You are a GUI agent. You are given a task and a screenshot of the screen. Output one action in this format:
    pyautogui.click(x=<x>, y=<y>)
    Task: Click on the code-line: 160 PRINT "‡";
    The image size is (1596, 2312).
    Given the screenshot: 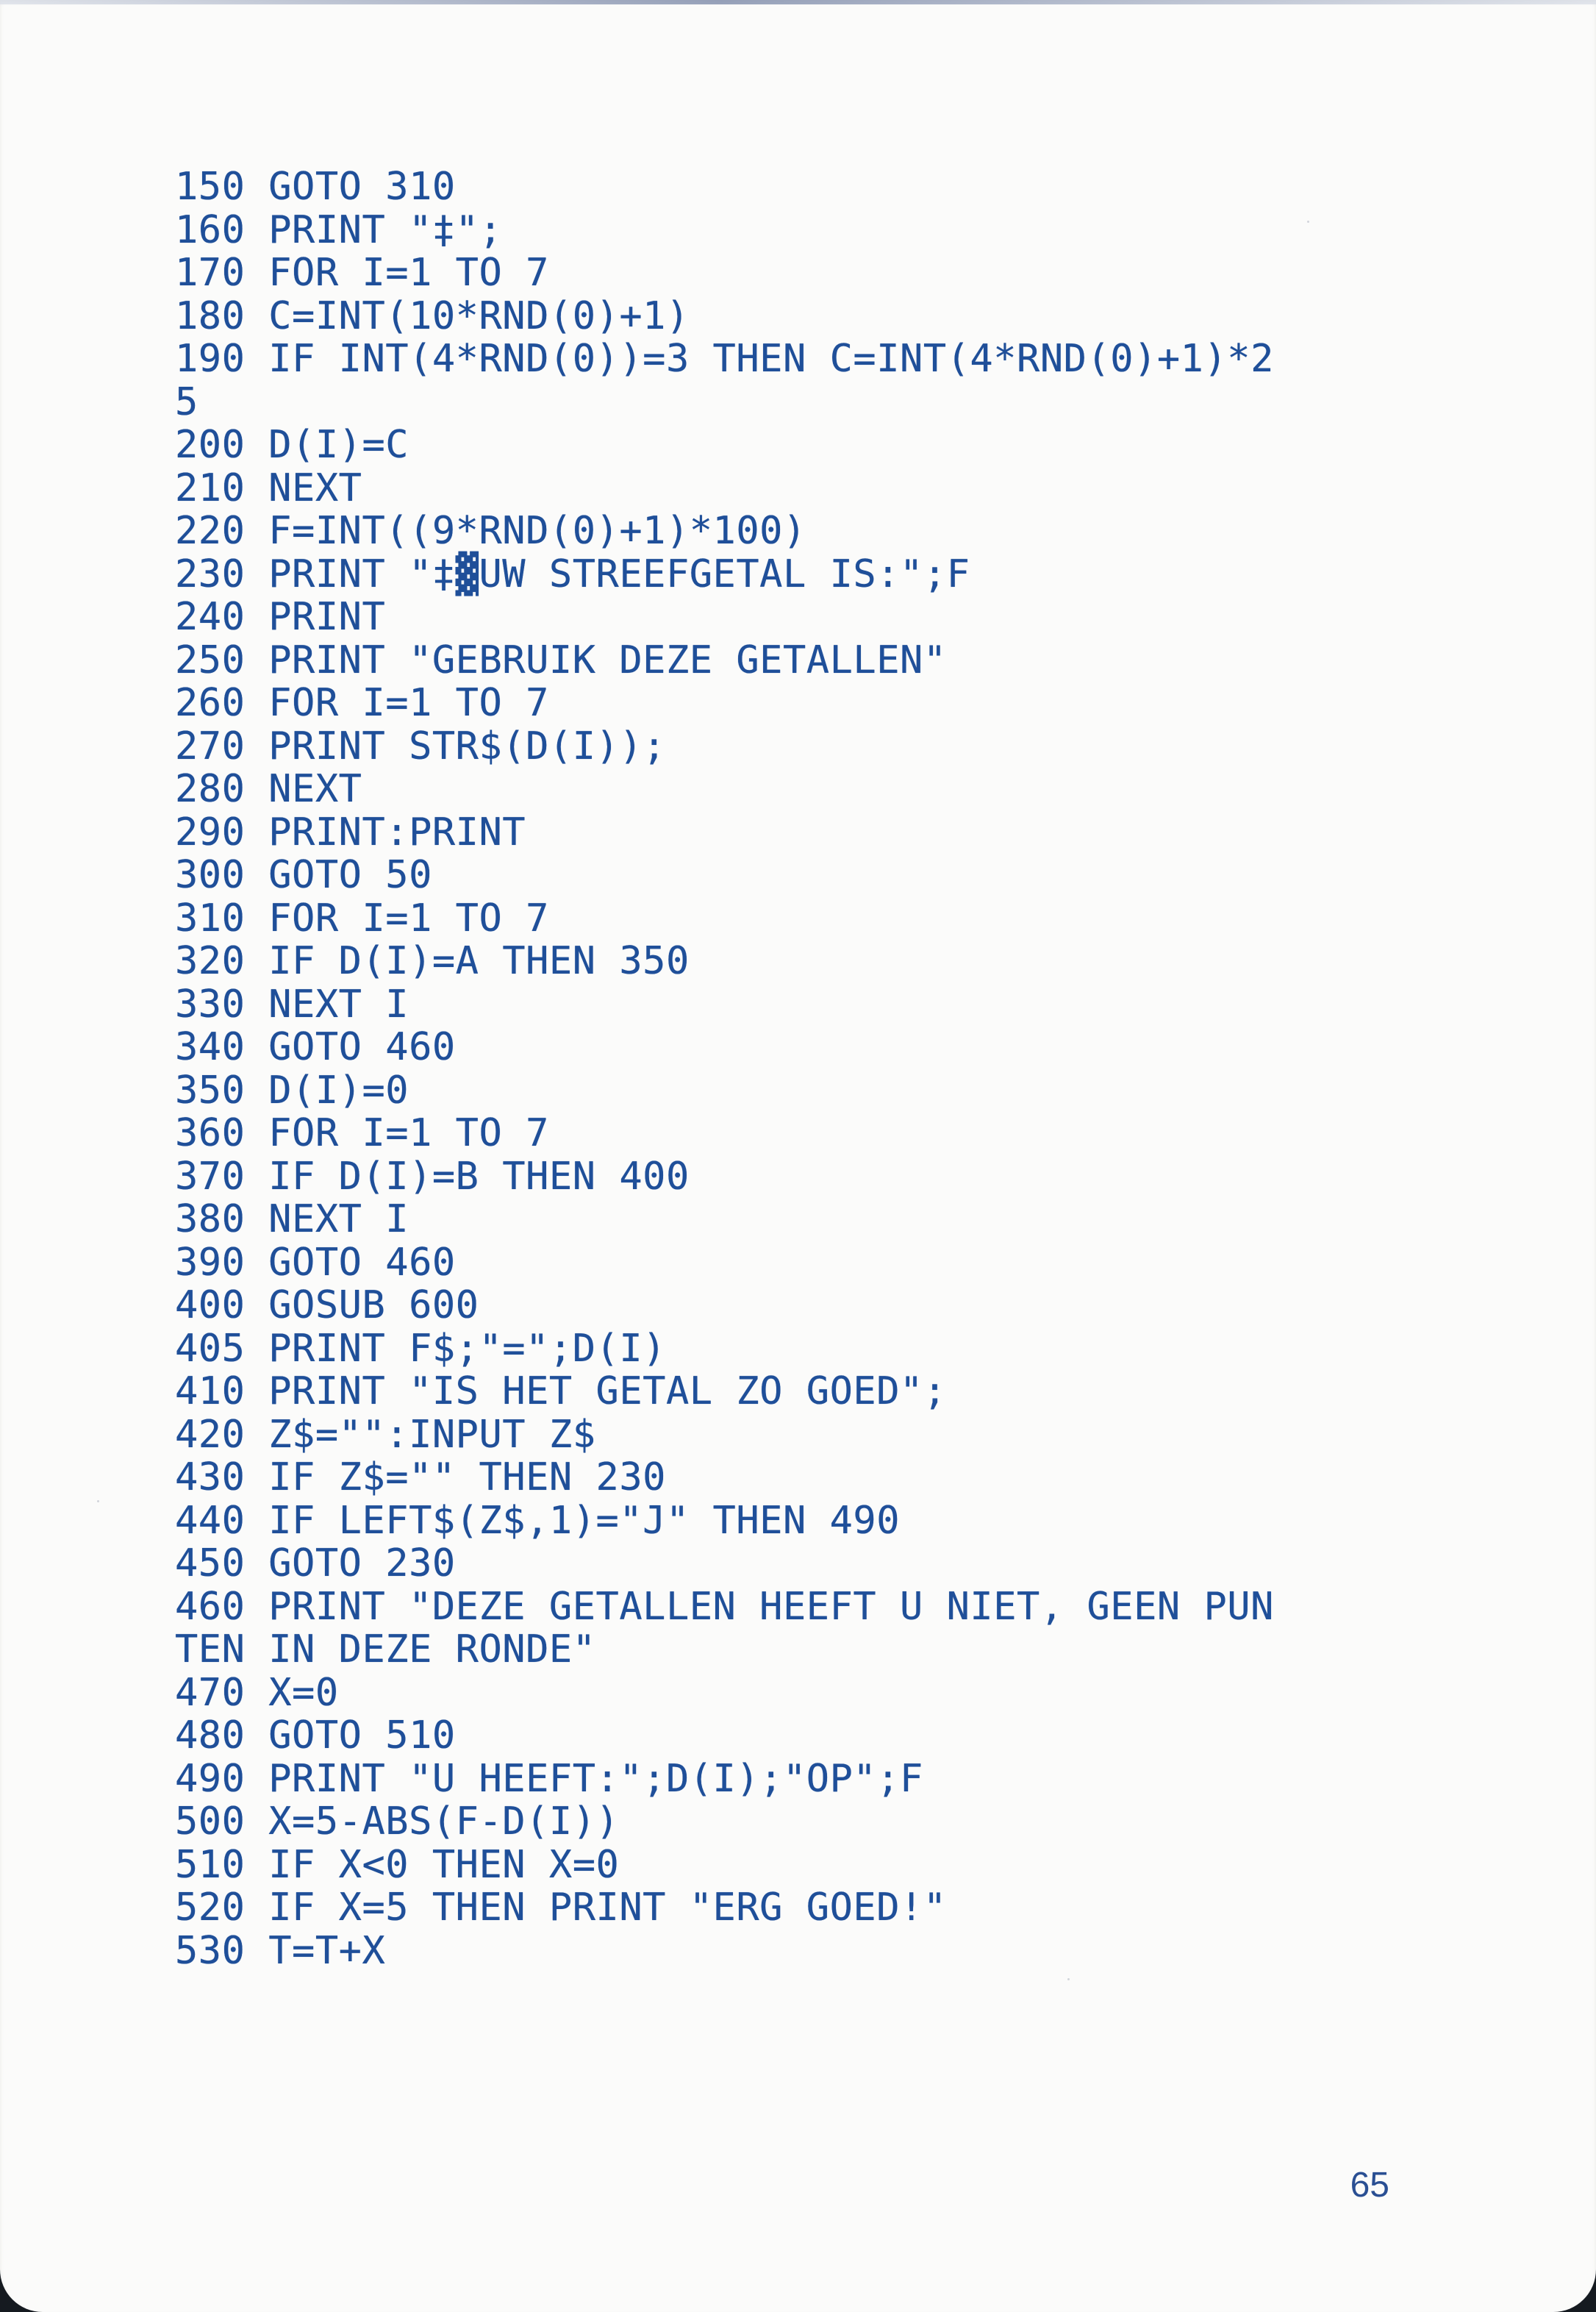 What is the action you would take?
    pyautogui.click(x=339, y=229)
    